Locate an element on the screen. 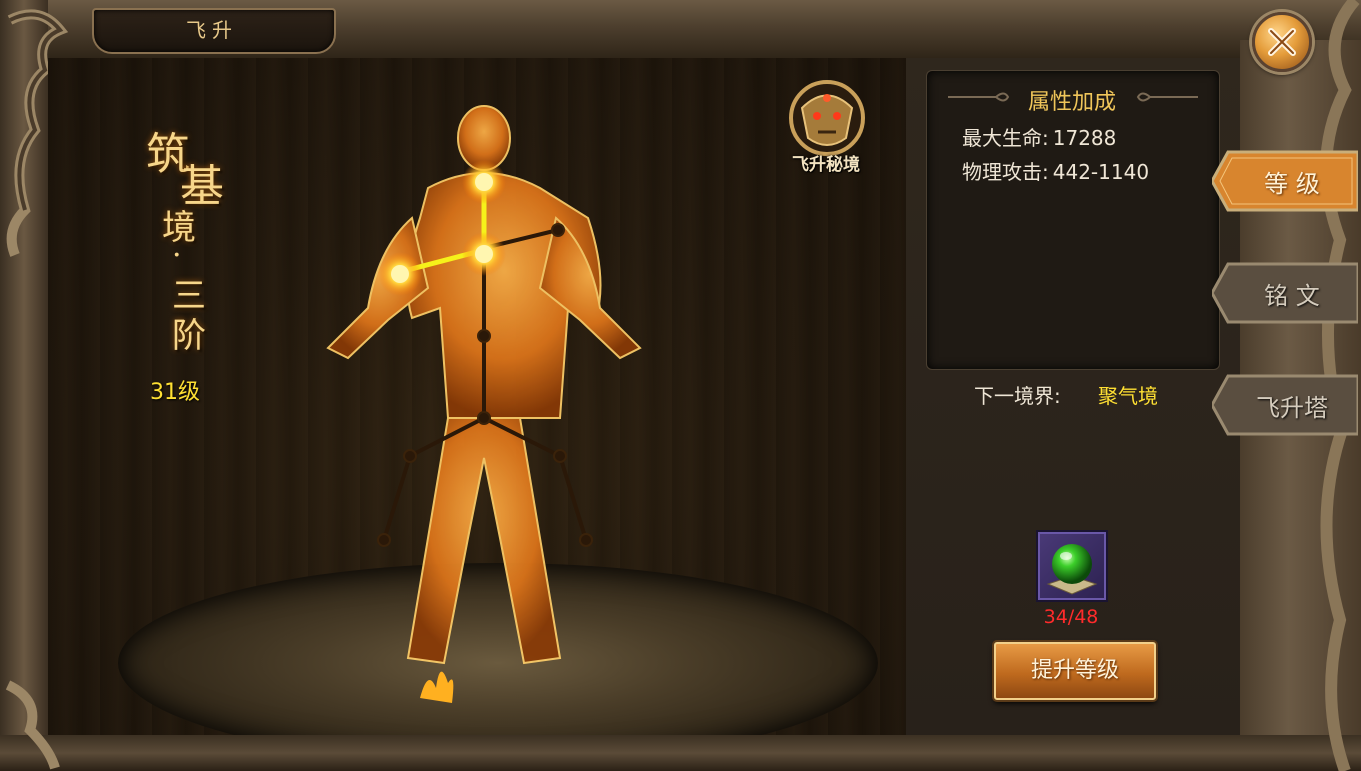 The width and height of the screenshot is (1361, 771). tab-label: 飞升塔 is located at coordinates (1292, 408).